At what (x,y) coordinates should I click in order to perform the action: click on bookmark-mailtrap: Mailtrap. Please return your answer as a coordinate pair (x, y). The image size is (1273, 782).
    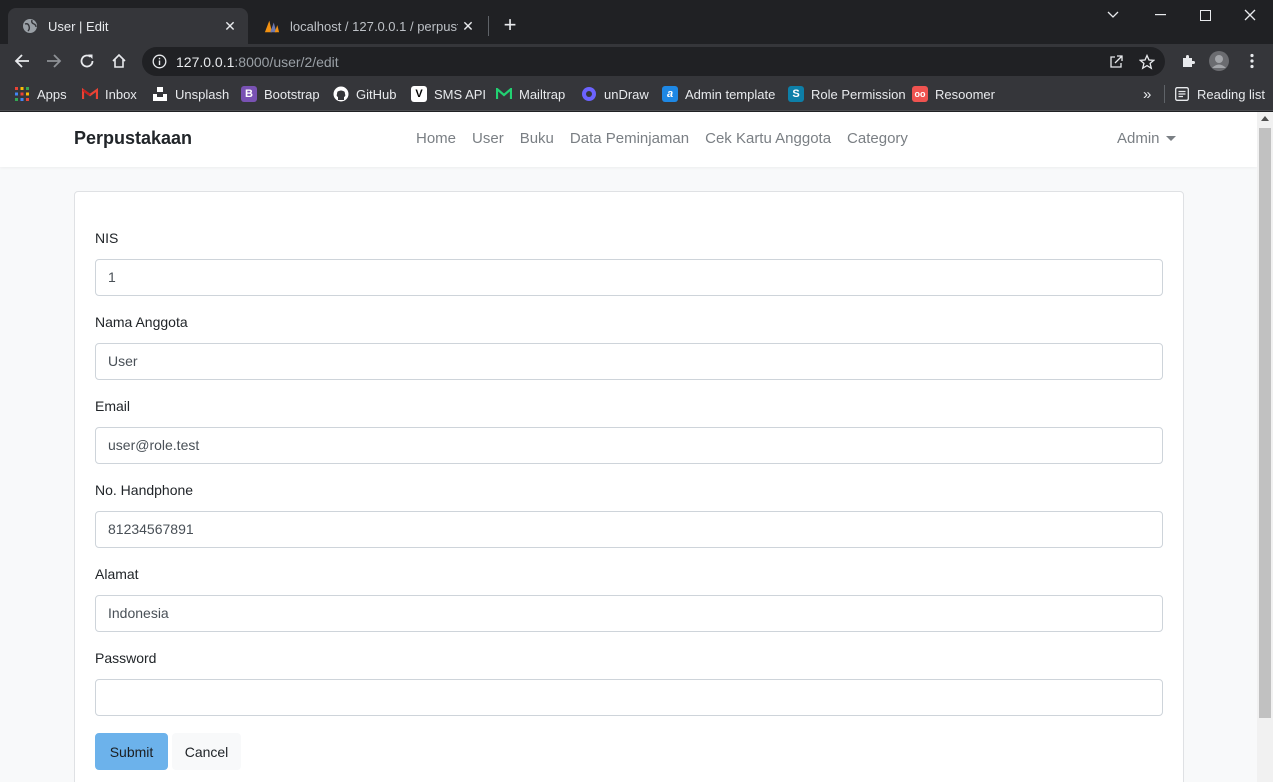
    Looking at the image, I should click on (530, 94).